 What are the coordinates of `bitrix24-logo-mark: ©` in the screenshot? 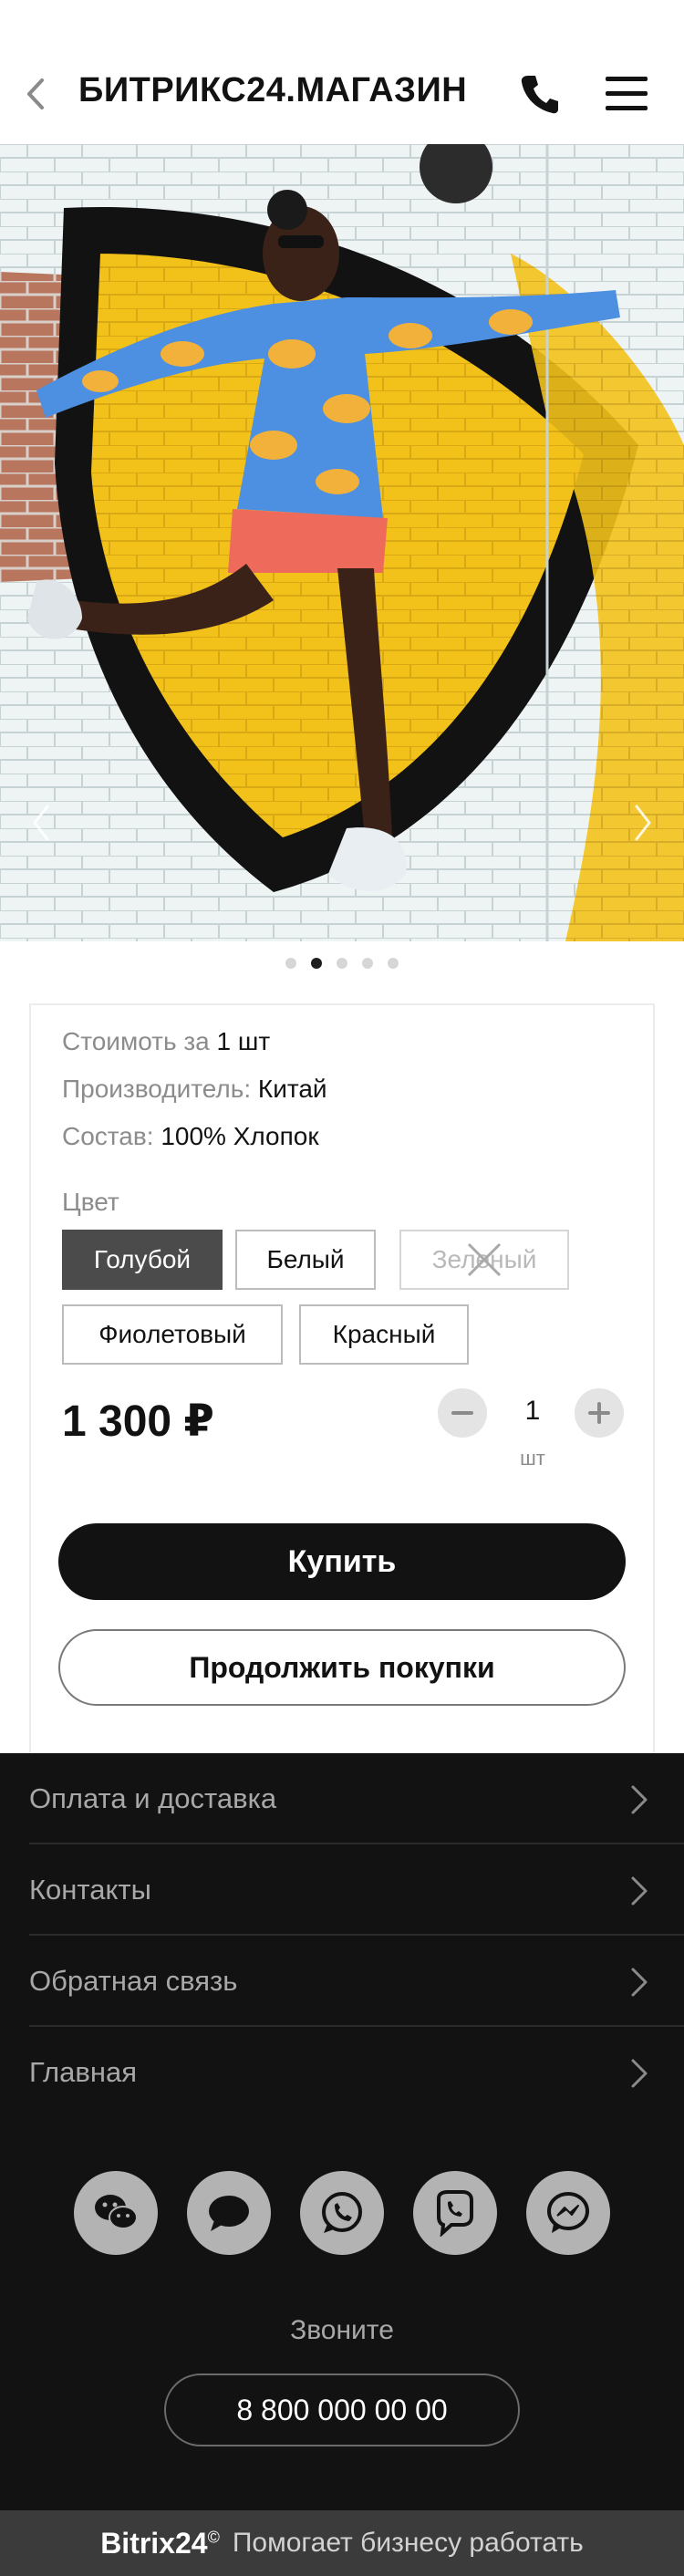 It's located at (214, 2536).